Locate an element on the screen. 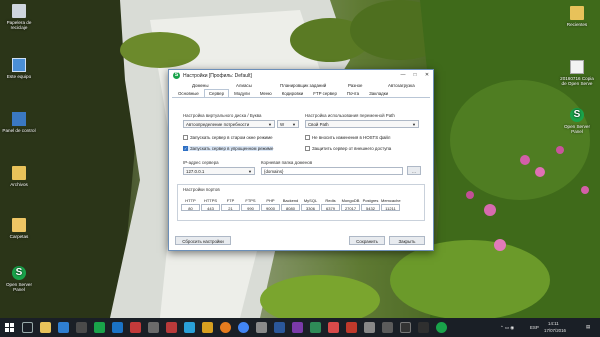 The image size is (600, 337). port-value-input: 27017 is located at coordinates (350, 207).